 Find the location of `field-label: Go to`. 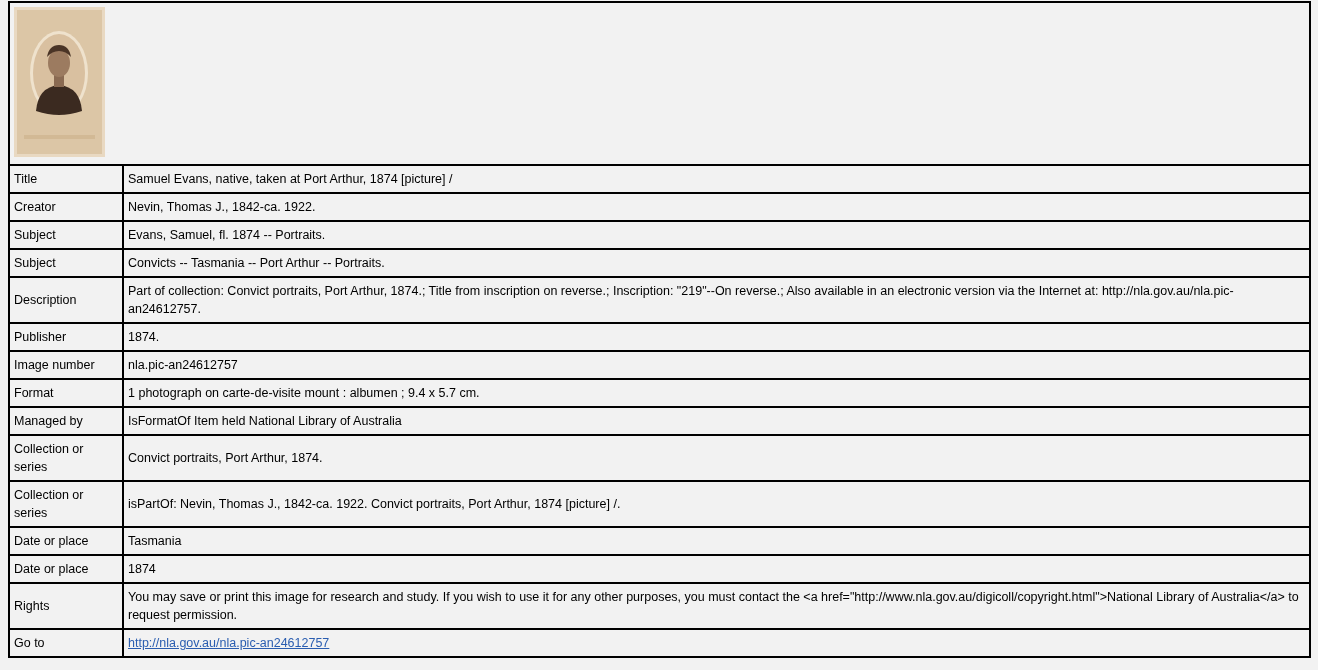

field-label: Go to is located at coordinates (29, 643).